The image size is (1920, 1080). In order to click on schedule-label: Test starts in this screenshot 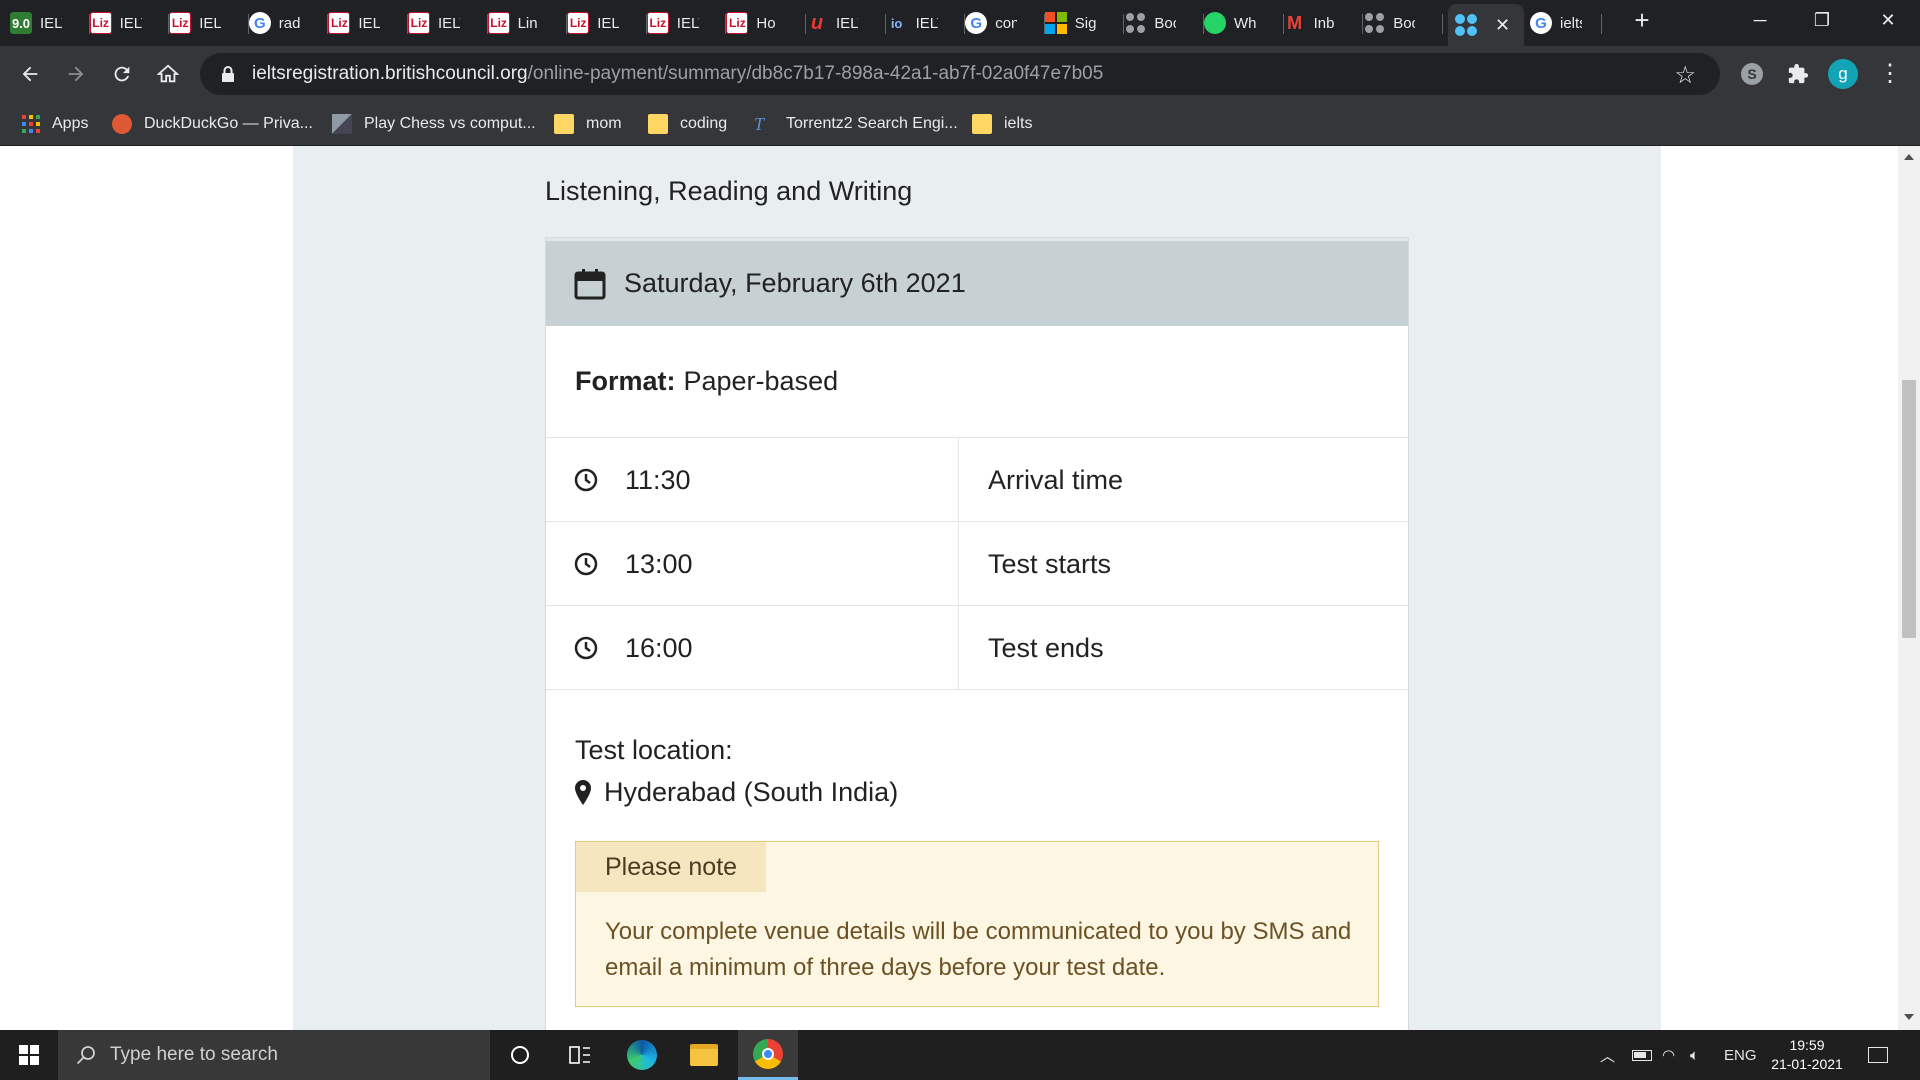, I will do `click(1050, 563)`.